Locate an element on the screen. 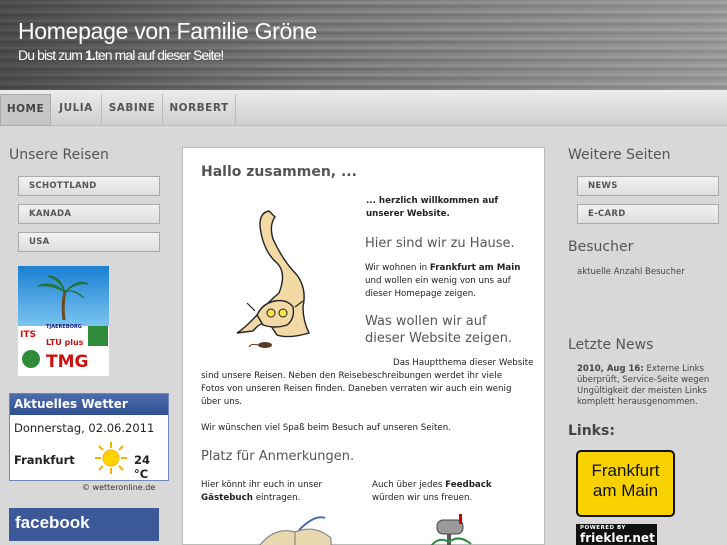 This screenshot has width=727, height=545. home-text-3: dieser Homepage zeigen. is located at coordinates (421, 294).